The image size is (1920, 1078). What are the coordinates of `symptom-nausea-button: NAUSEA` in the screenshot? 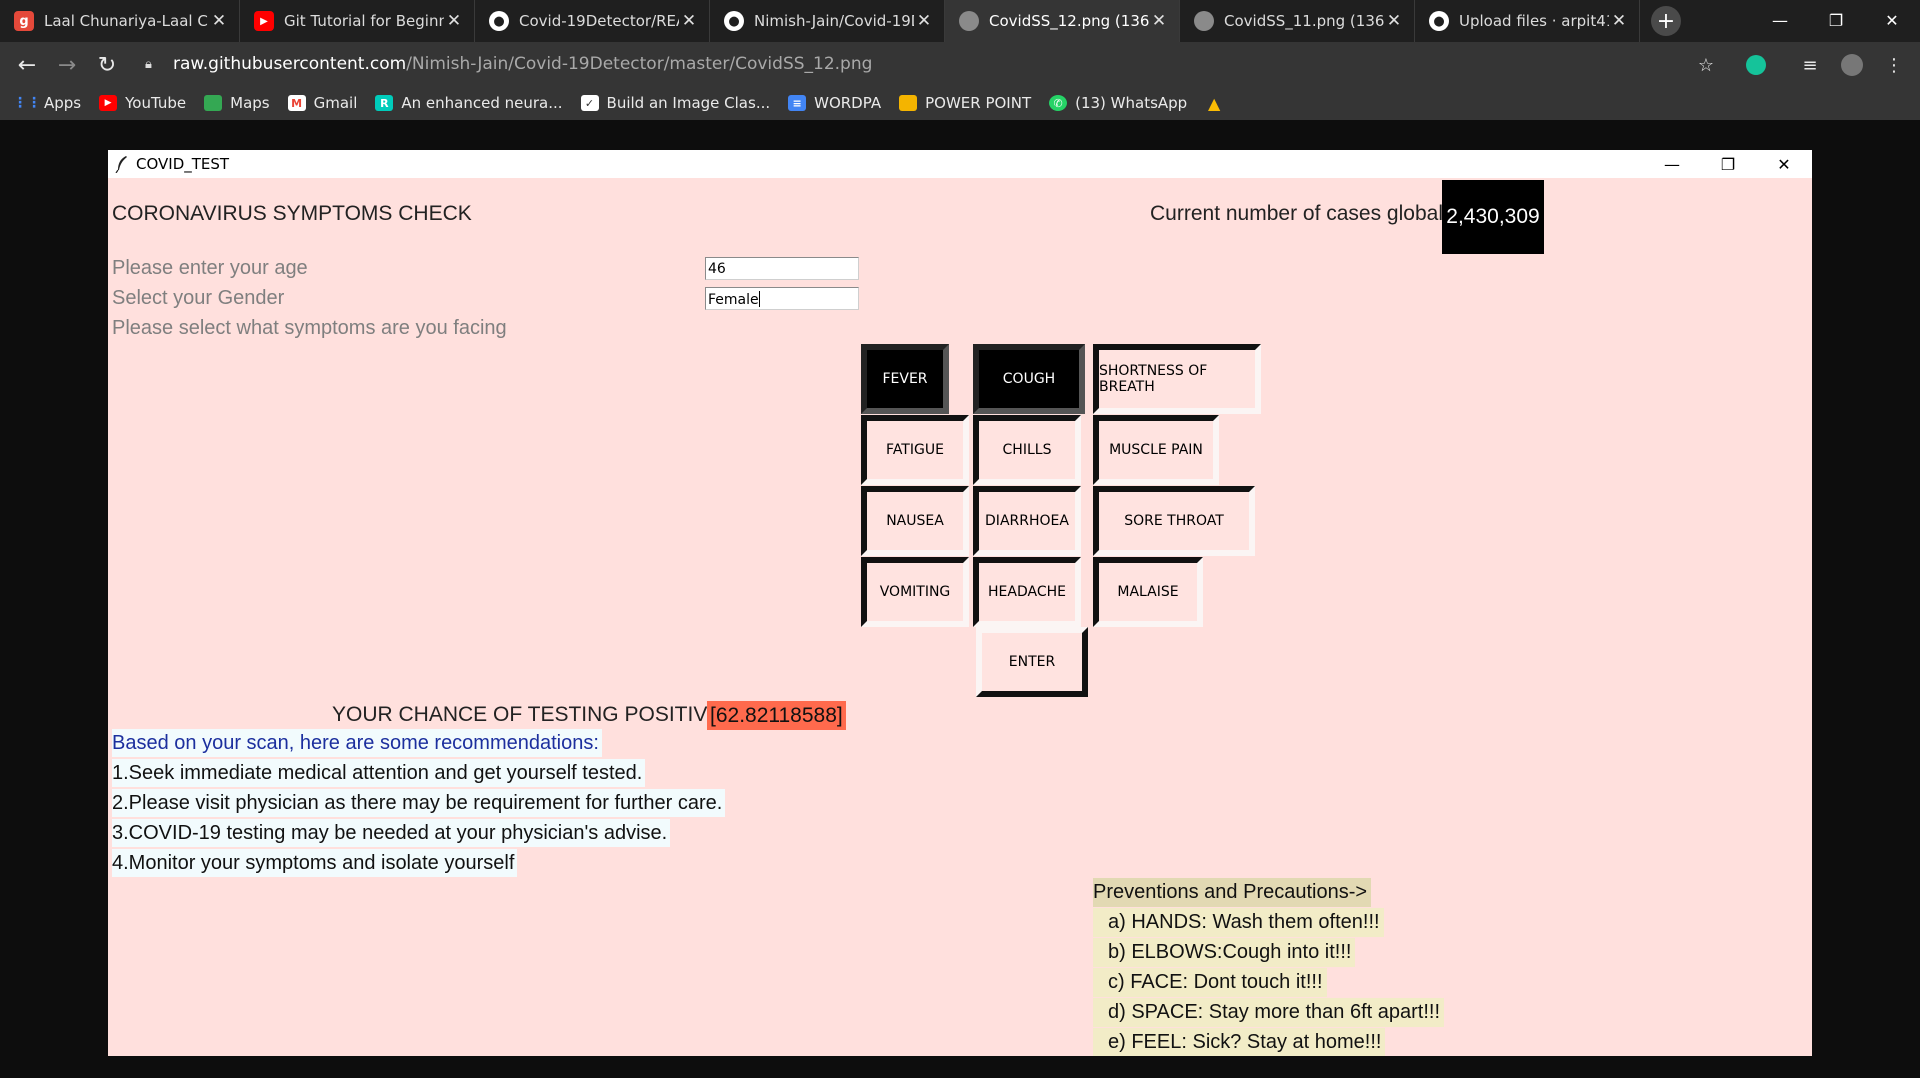 It's located at (915, 521).